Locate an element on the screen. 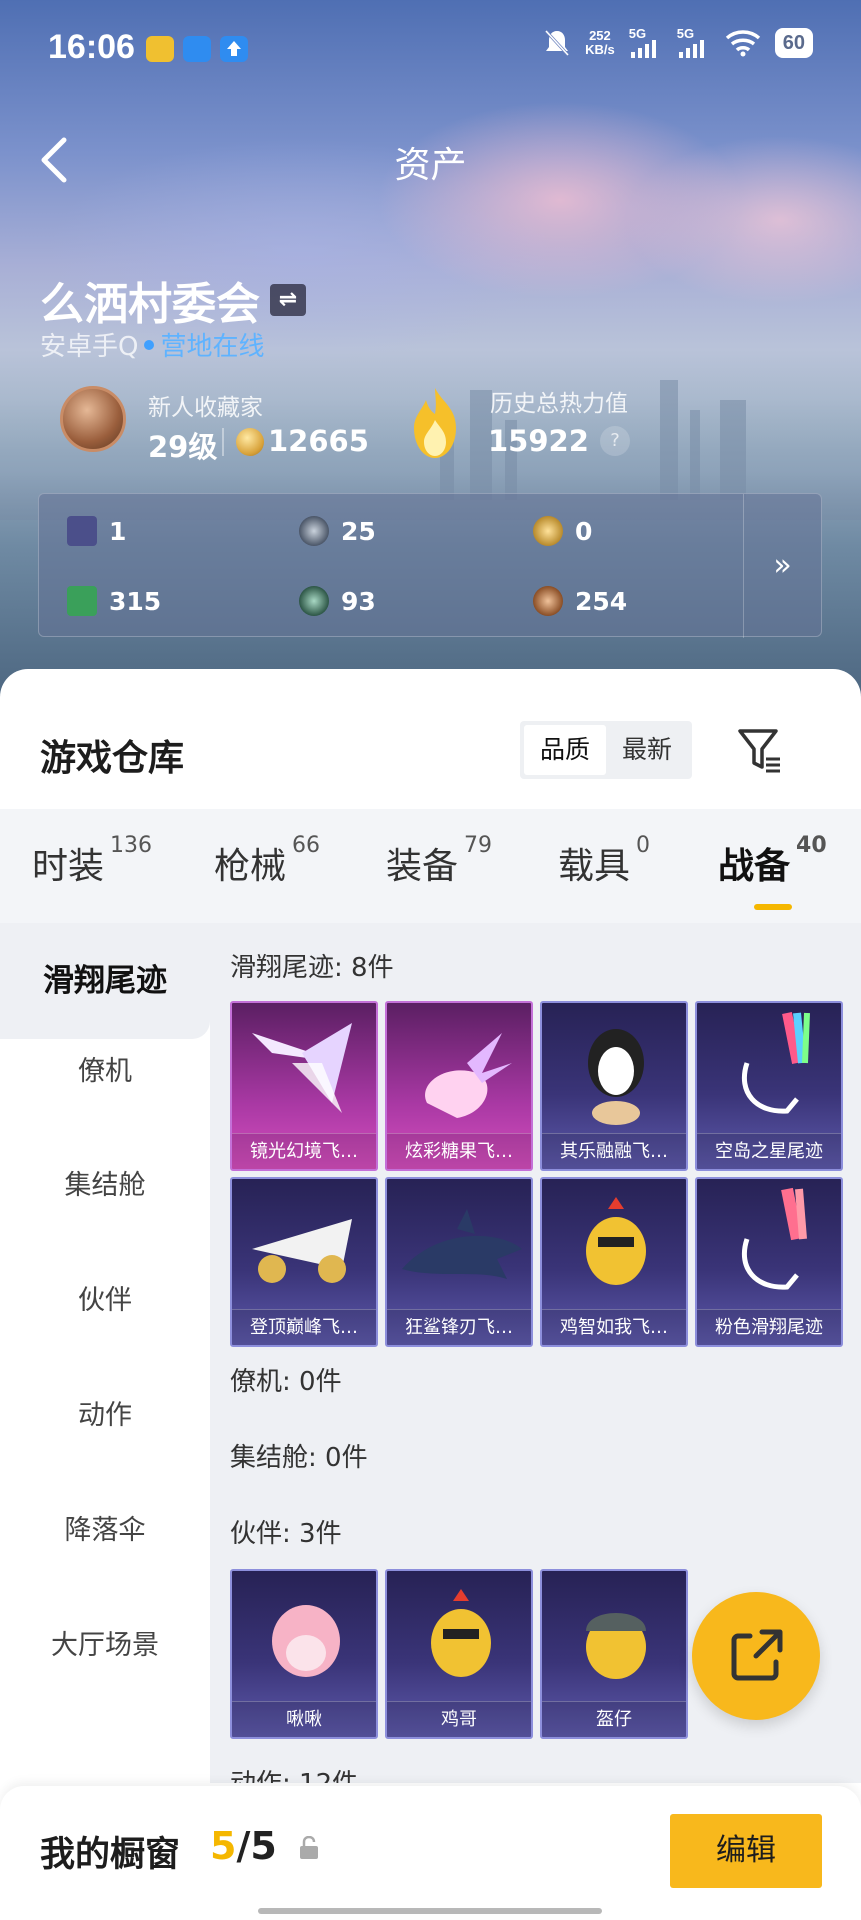  tab-count: 79 is located at coordinates (478, 845).